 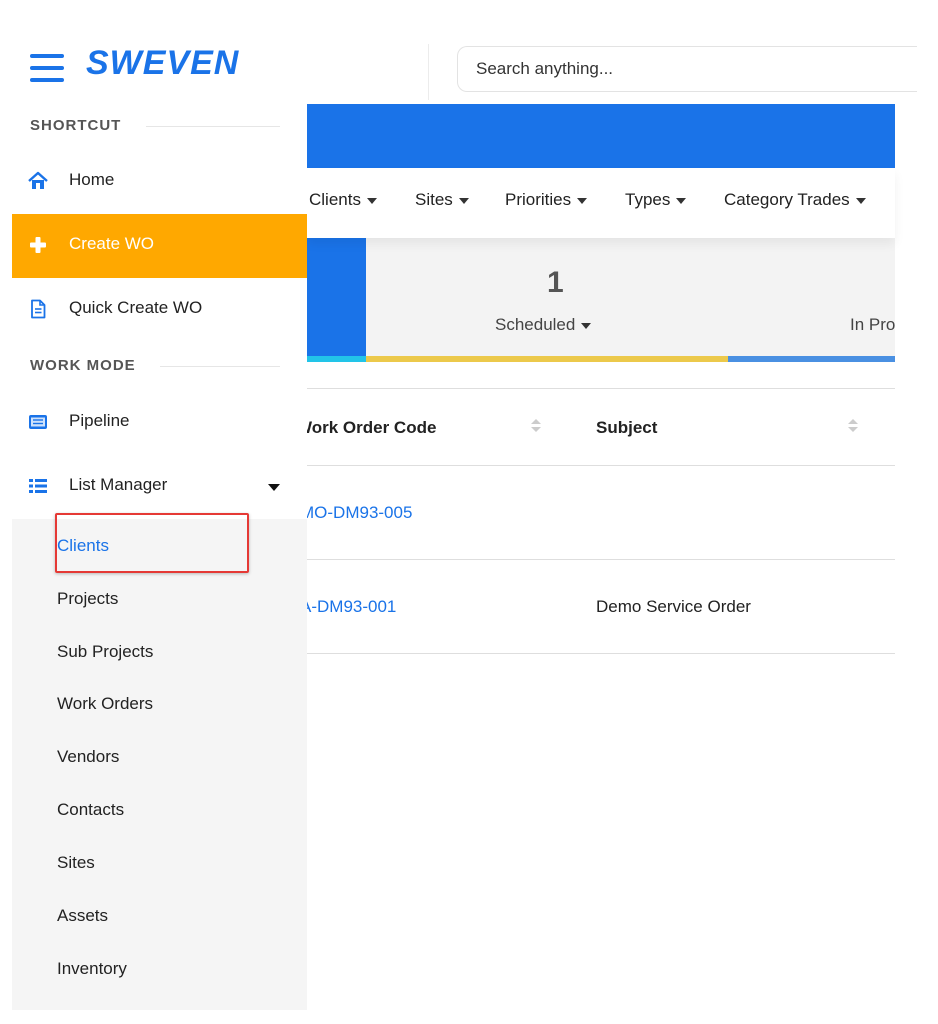 What do you see at coordinates (555, 282) in the screenshot?
I see `scheduled-count: 1` at bounding box center [555, 282].